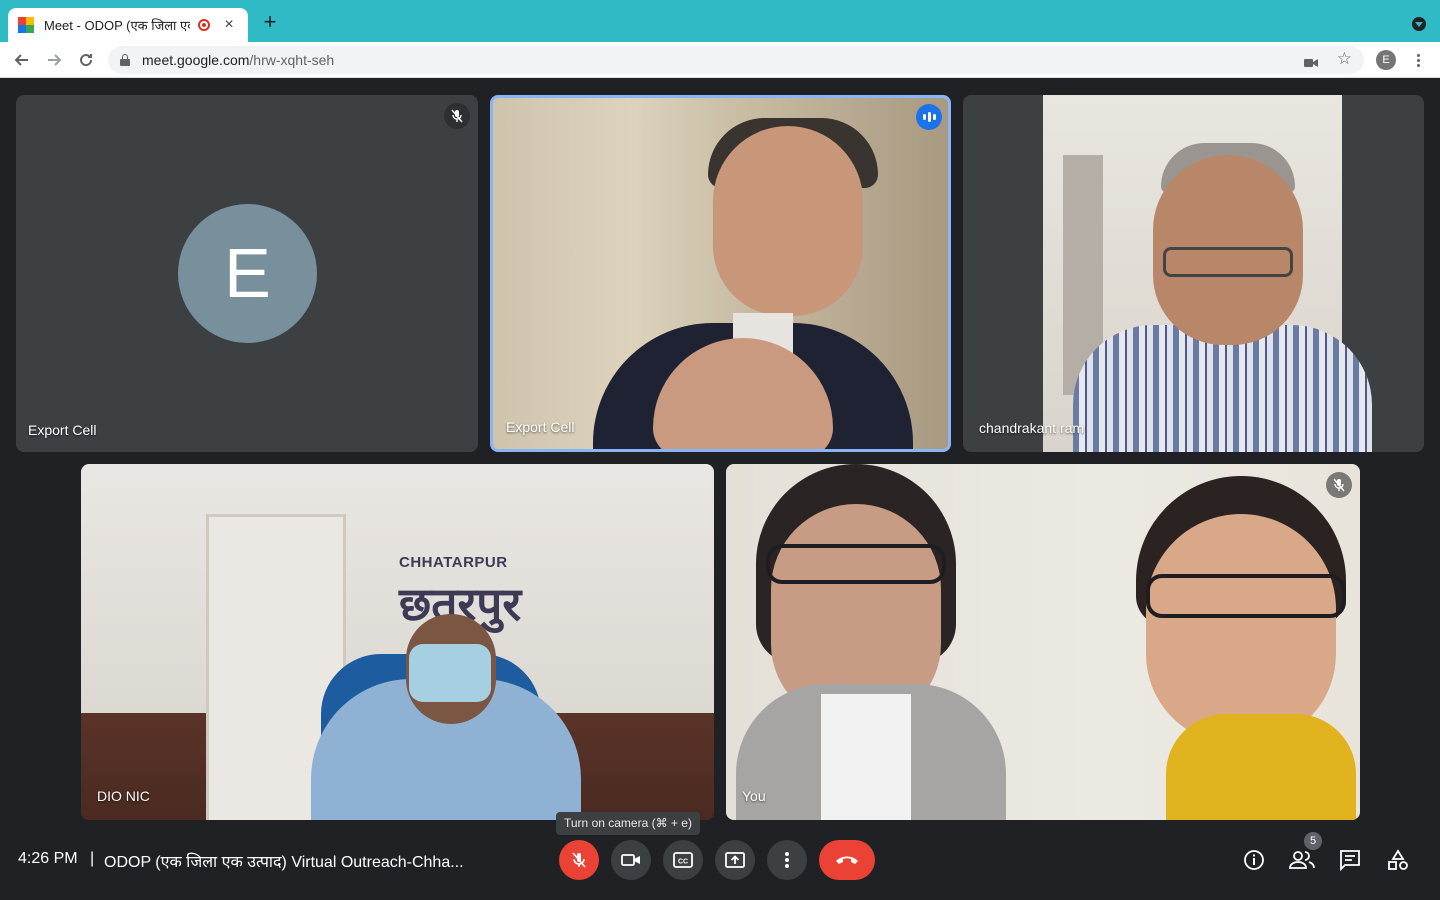  I want to click on more-vert-icon, so click(787, 860).